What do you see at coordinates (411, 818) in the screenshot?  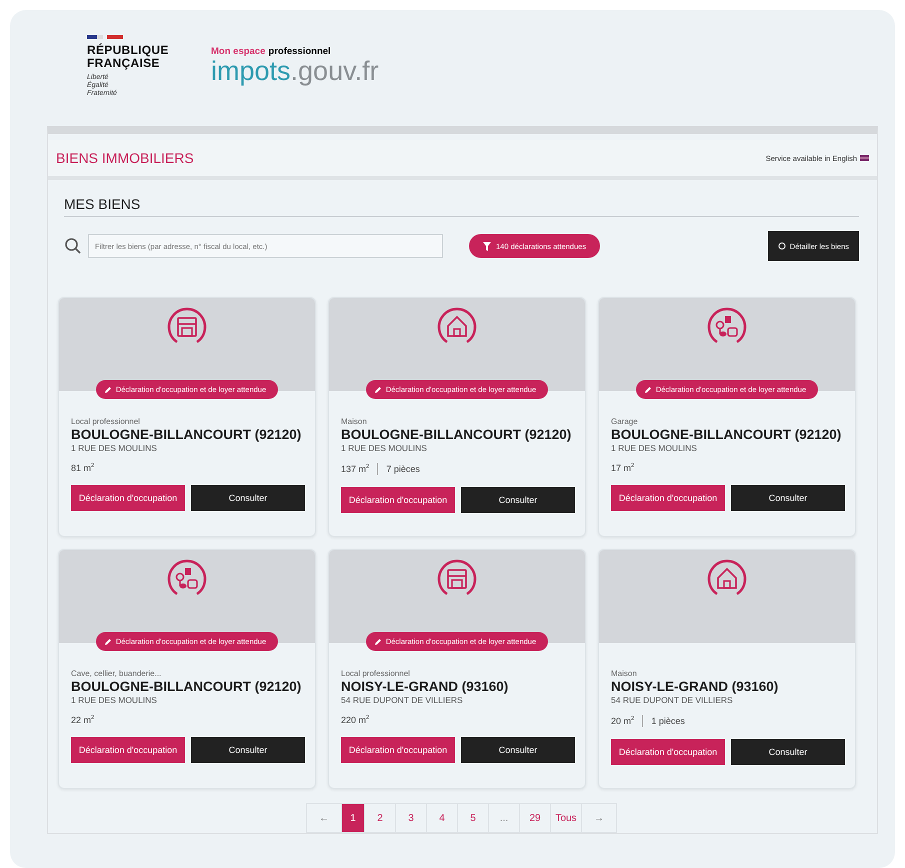 I see `page-link: 3` at bounding box center [411, 818].